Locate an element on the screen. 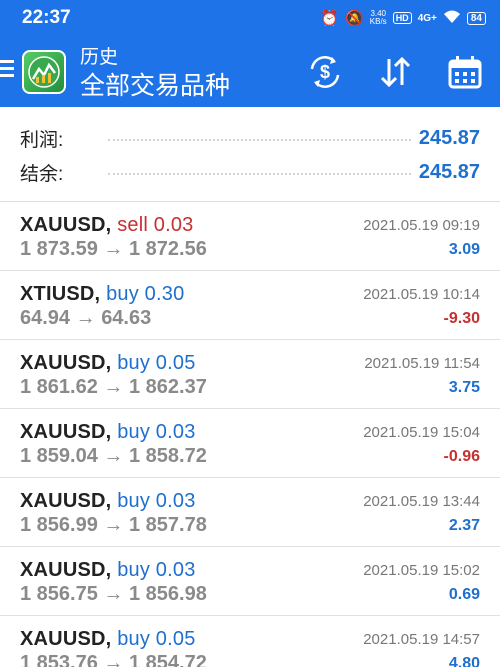 The height and width of the screenshot is (667, 500). trade-close-price: 64.63 is located at coordinates (126, 318).